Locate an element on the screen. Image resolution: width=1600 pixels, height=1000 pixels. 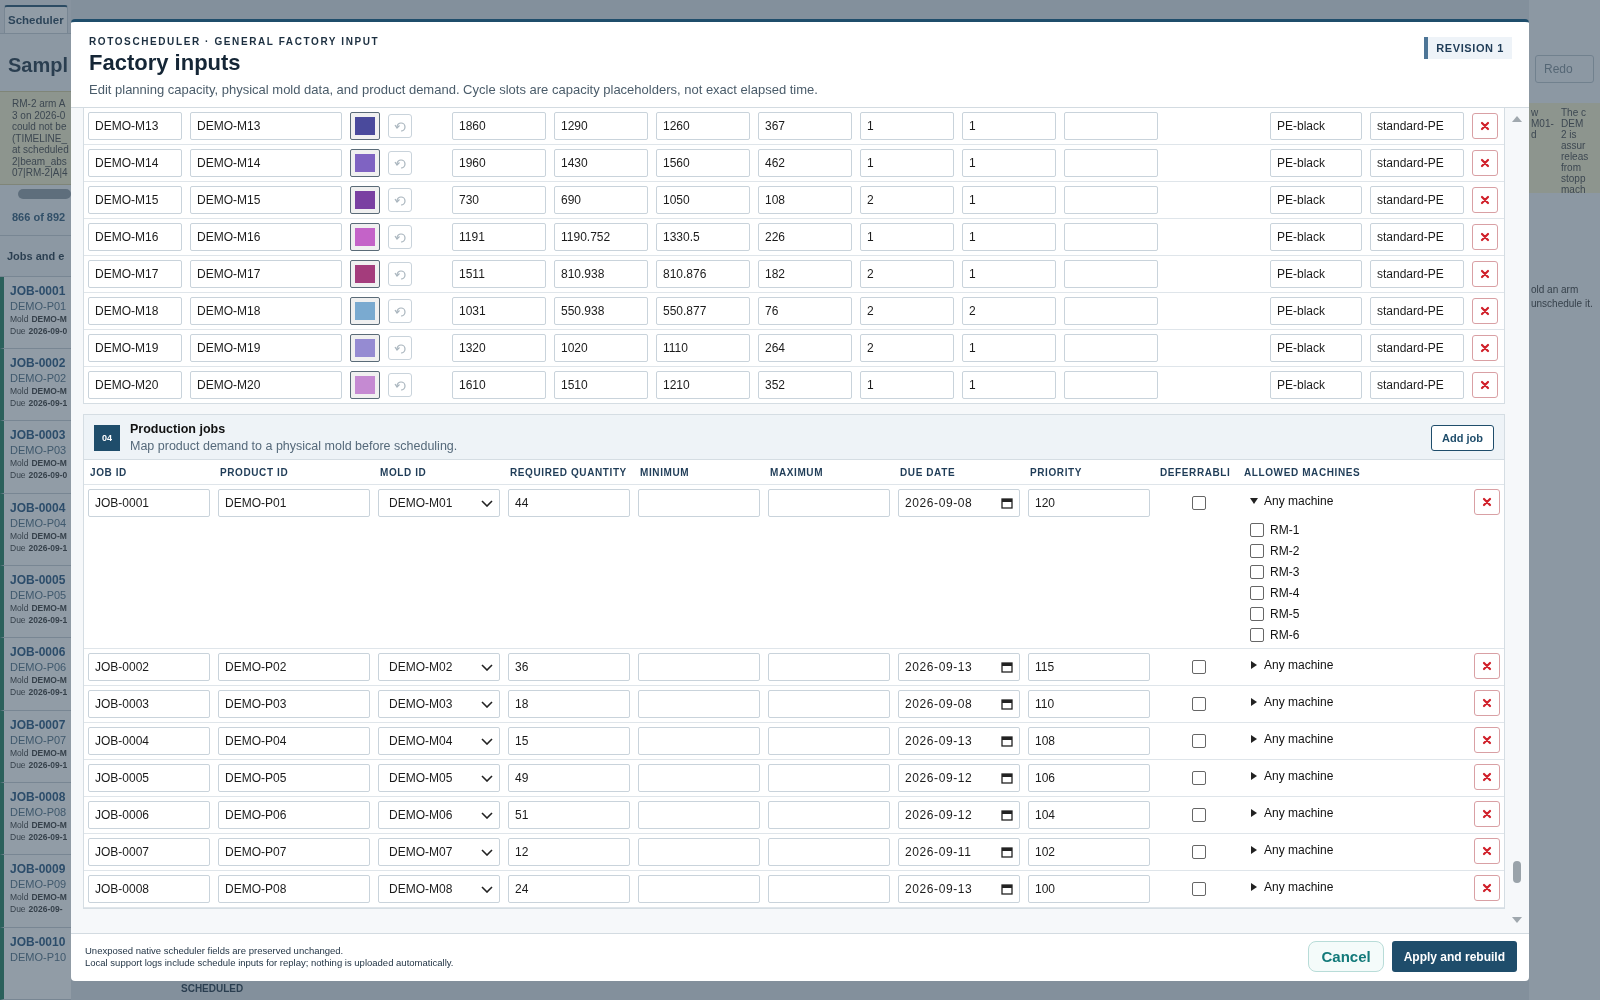
mold-dropdown: DEMO-M04 is located at coordinates (439, 741).